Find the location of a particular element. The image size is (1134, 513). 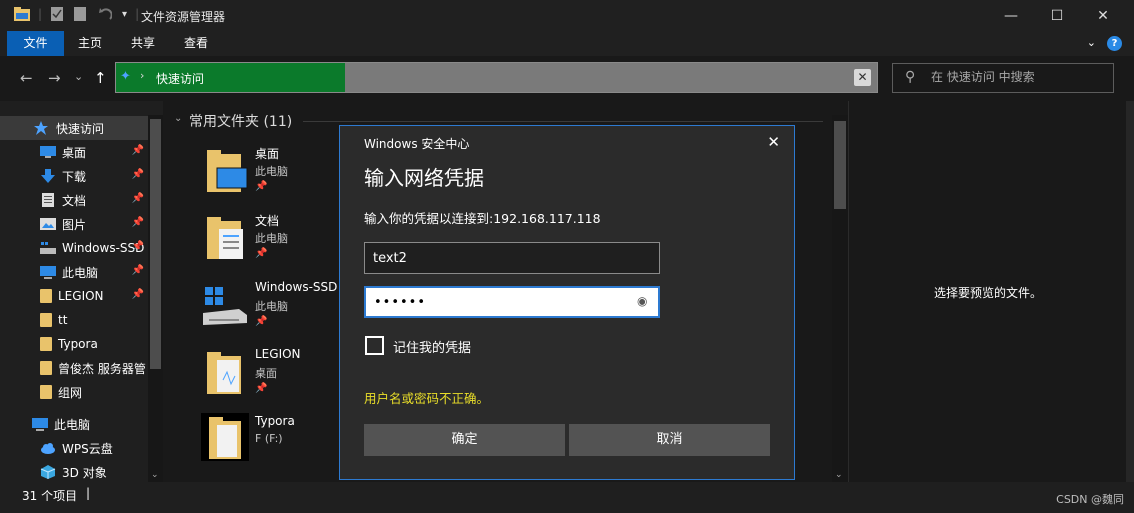

folder-tile-desktop: 桌面 此电脑 📌 is located at coordinates (281, 176).